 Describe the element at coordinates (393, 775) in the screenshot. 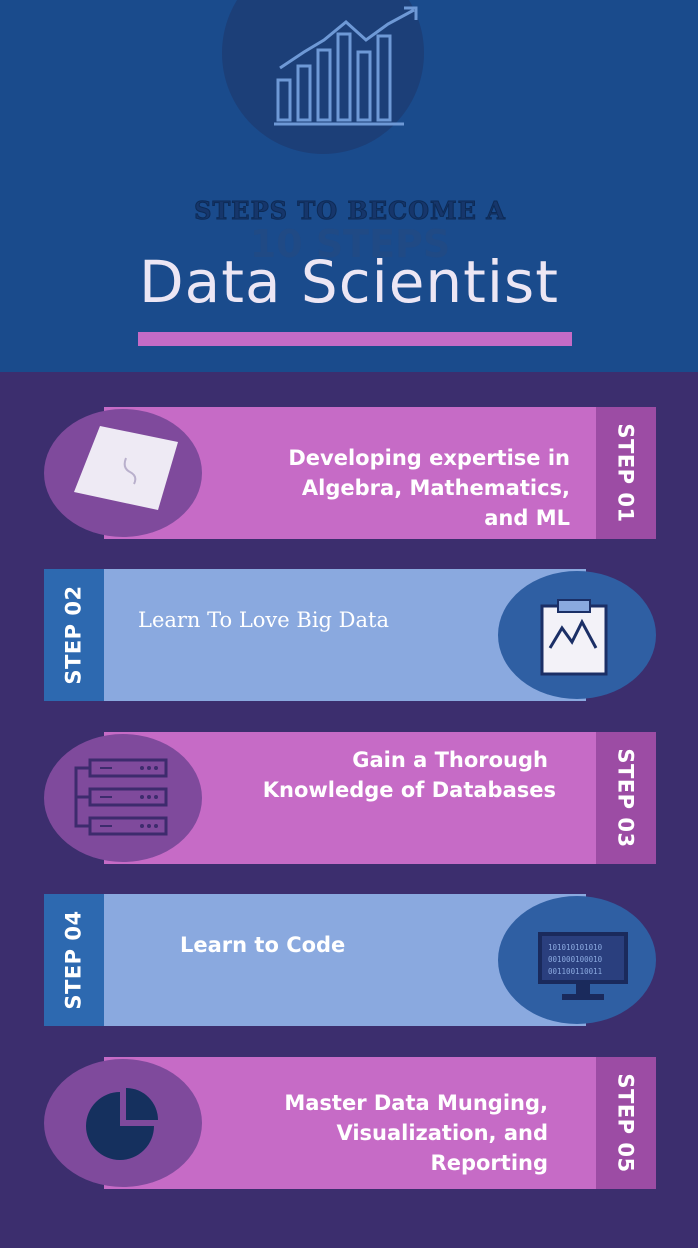

I see `step-03-text: Gain a Thorough Knowledge of Databases` at that location.